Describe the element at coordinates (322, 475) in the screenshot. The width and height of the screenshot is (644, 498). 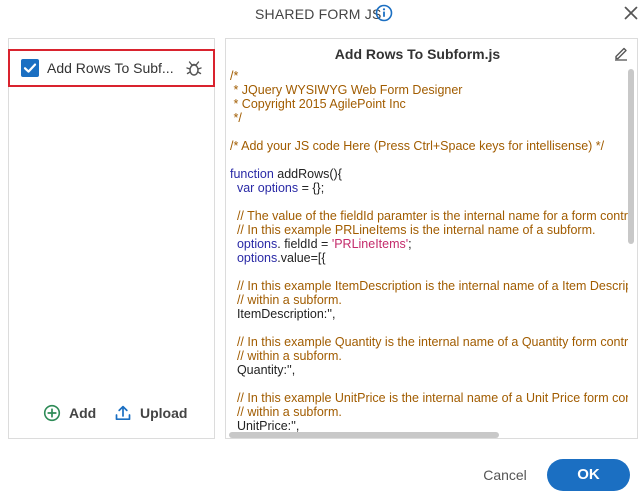
I see `dialog-footer: Cancel OK` at that location.